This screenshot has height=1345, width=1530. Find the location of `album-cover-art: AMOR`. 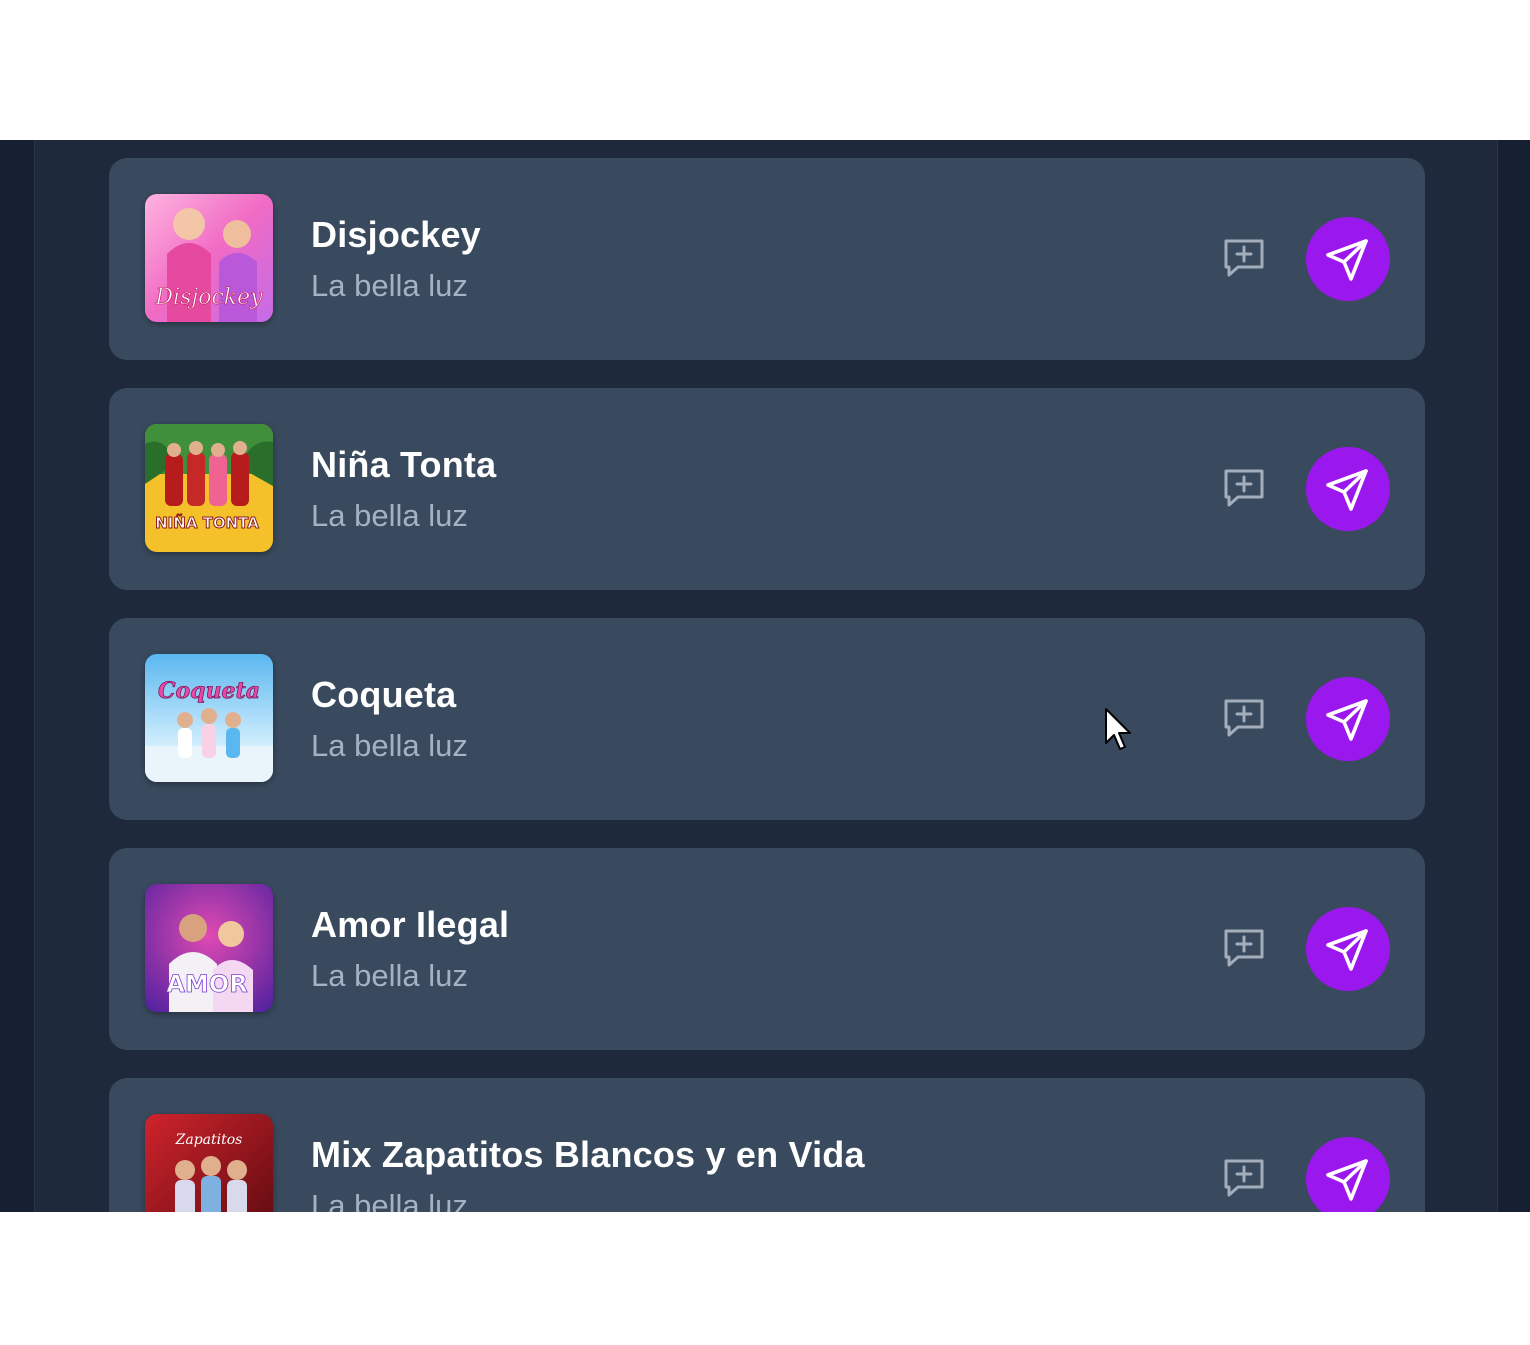

album-cover-art: AMOR is located at coordinates (209, 948).